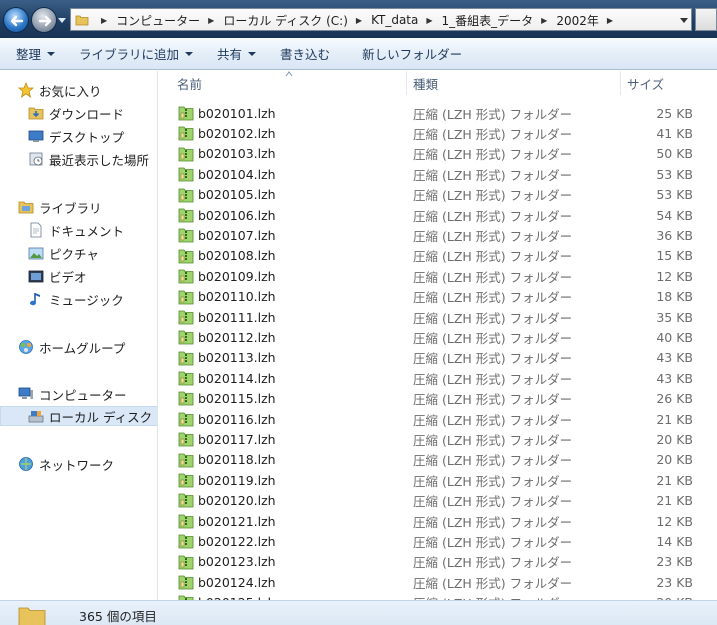 The width and height of the screenshot is (717, 625). What do you see at coordinates (577, 20) in the screenshot?
I see `breadcrumb-2002: 2002年` at bounding box center [577, 20].